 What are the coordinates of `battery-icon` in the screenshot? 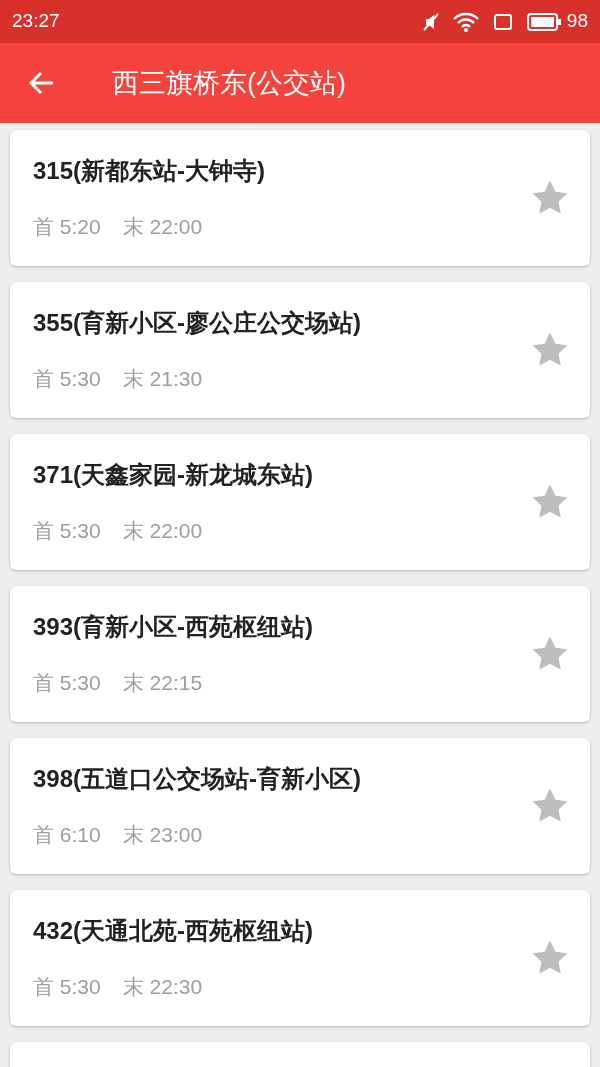 It's located at (543, 21).